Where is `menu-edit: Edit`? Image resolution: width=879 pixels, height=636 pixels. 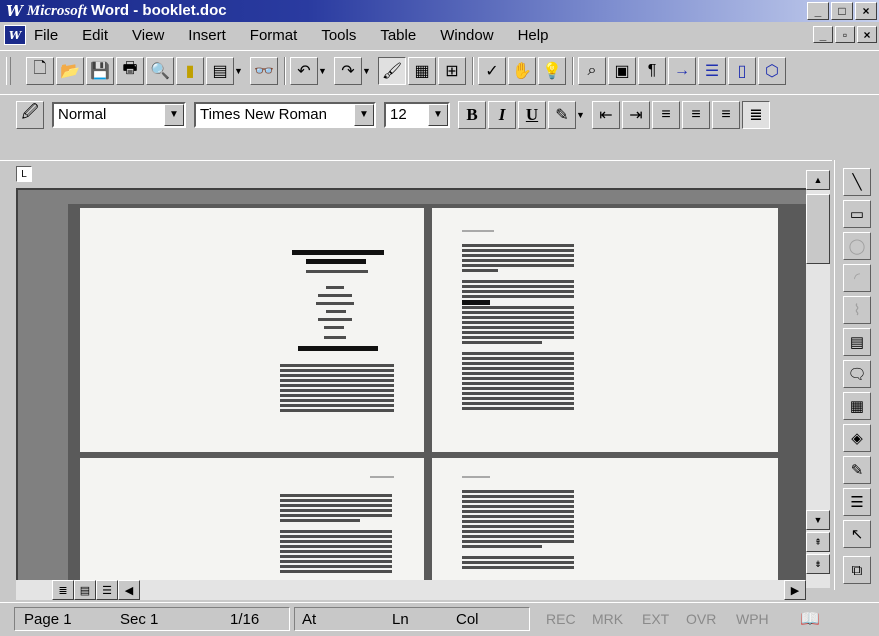 menu-edit: Edit is located at coordinates (95, 35).